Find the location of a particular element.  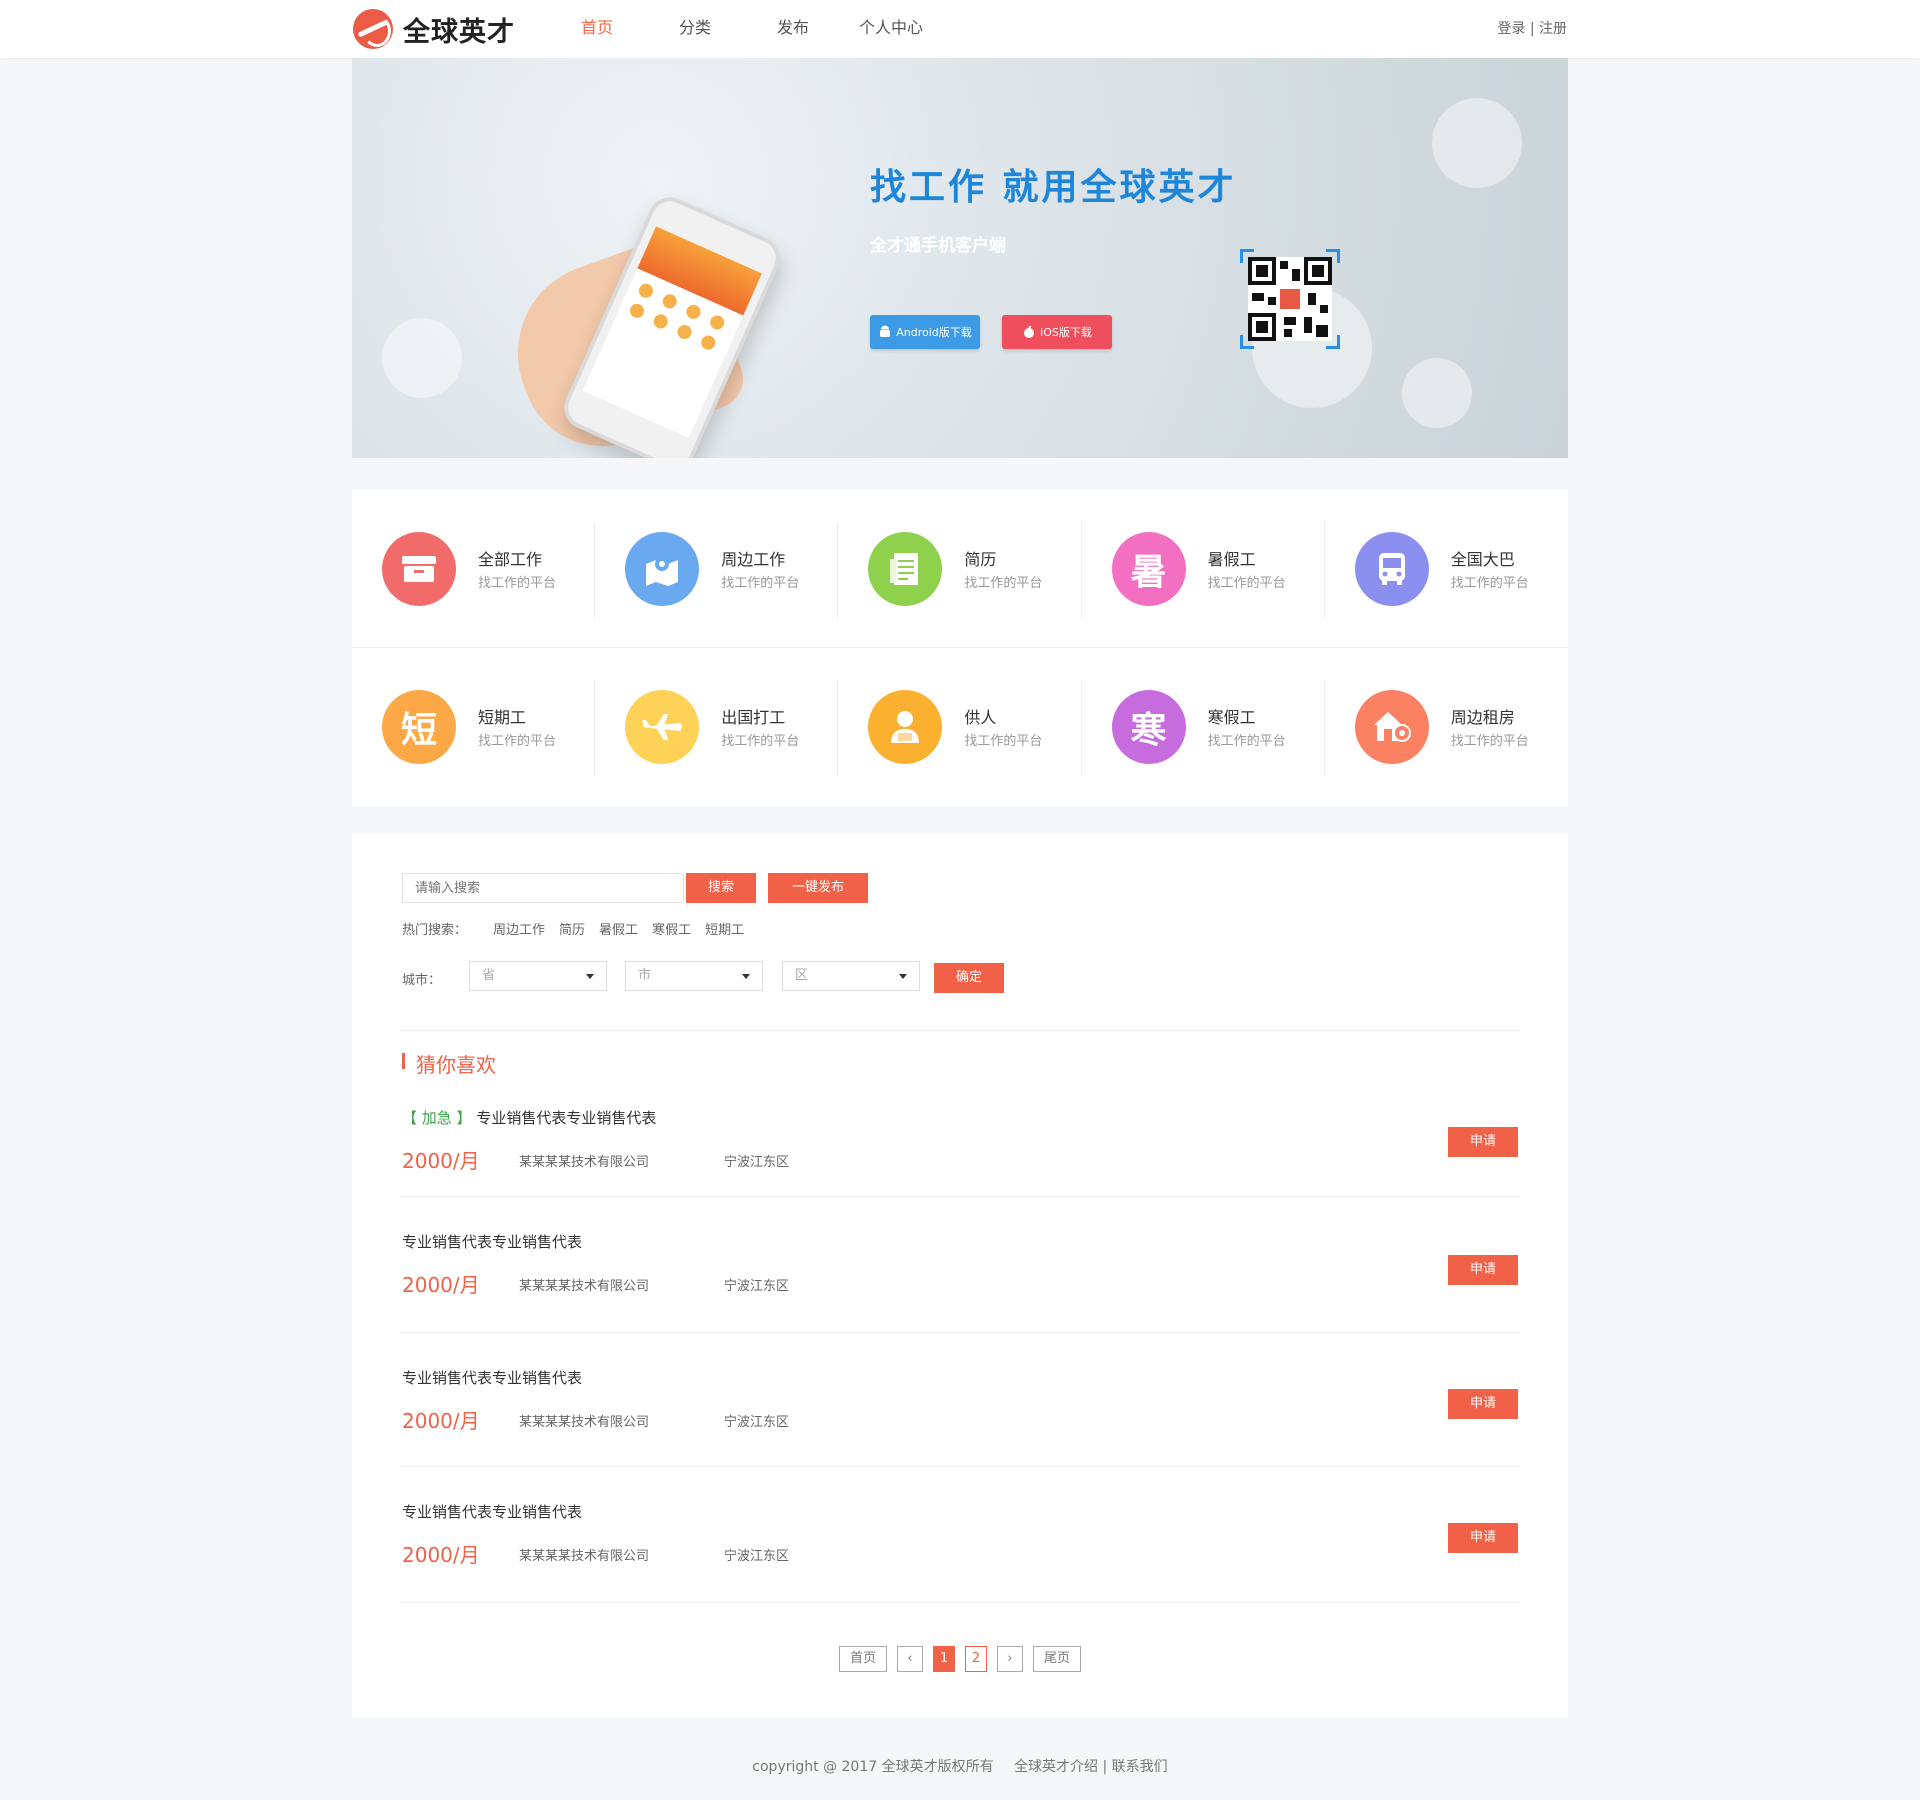

category-title: 全国大巴 is located at coordinates (1482, 559).